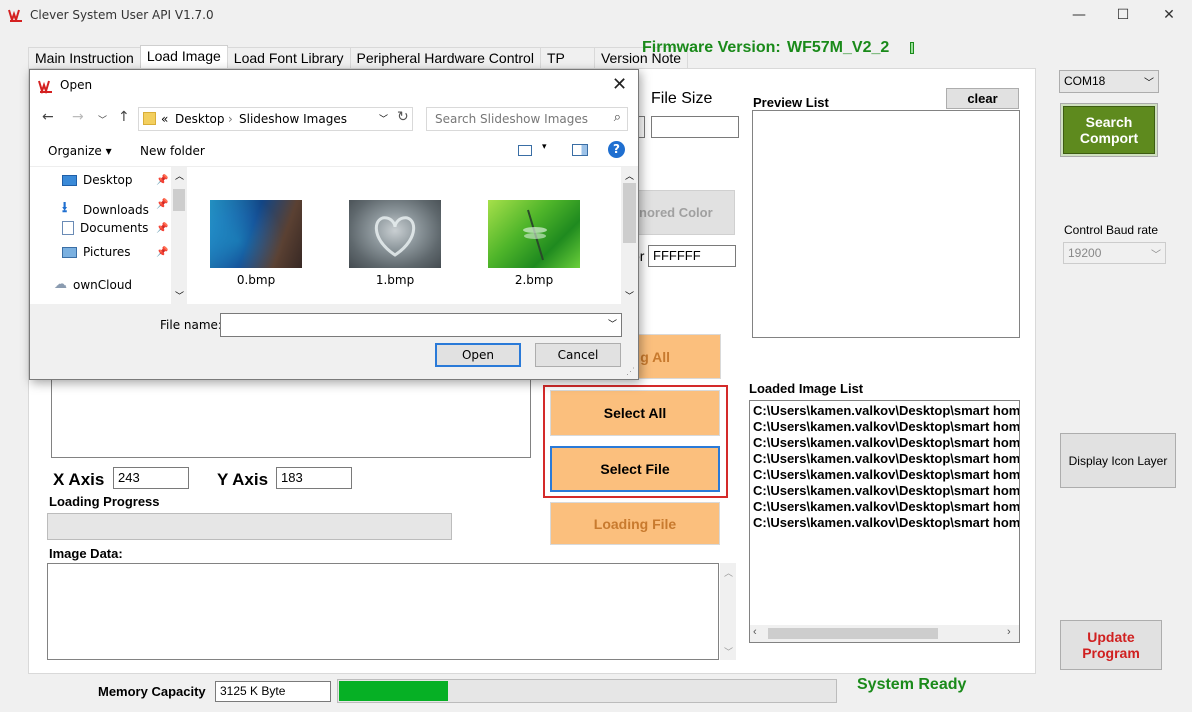 The image size is (1192, 712). Describe the element at coordinates (122, 15) in the screenshot. I see `window-title: Clever System User API V1.7.0` at that location.